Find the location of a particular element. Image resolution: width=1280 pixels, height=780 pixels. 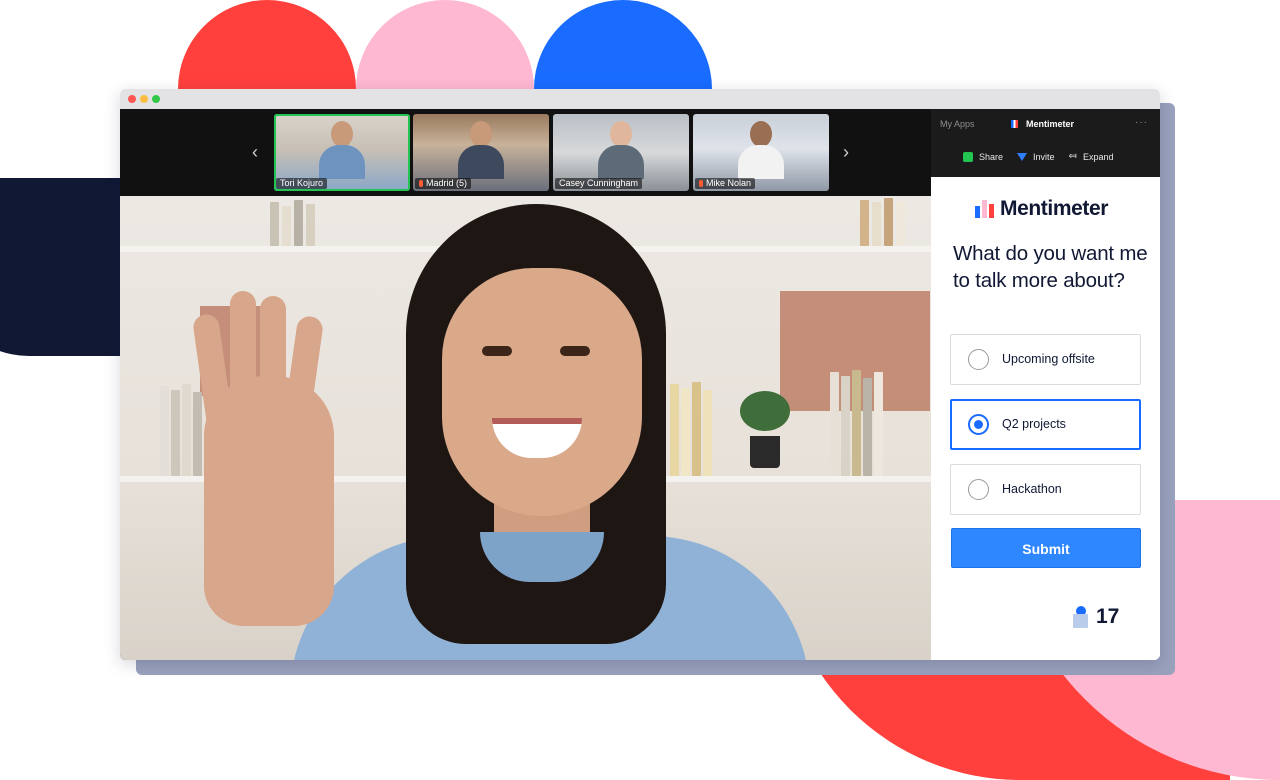

participant-name: Mike Nolan is located at coordinates (725, 183).